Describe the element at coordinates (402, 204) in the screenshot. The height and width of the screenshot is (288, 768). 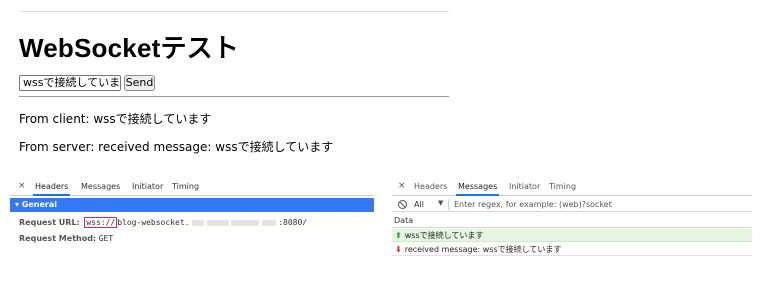
I see `clear-messages-icon` at that location.